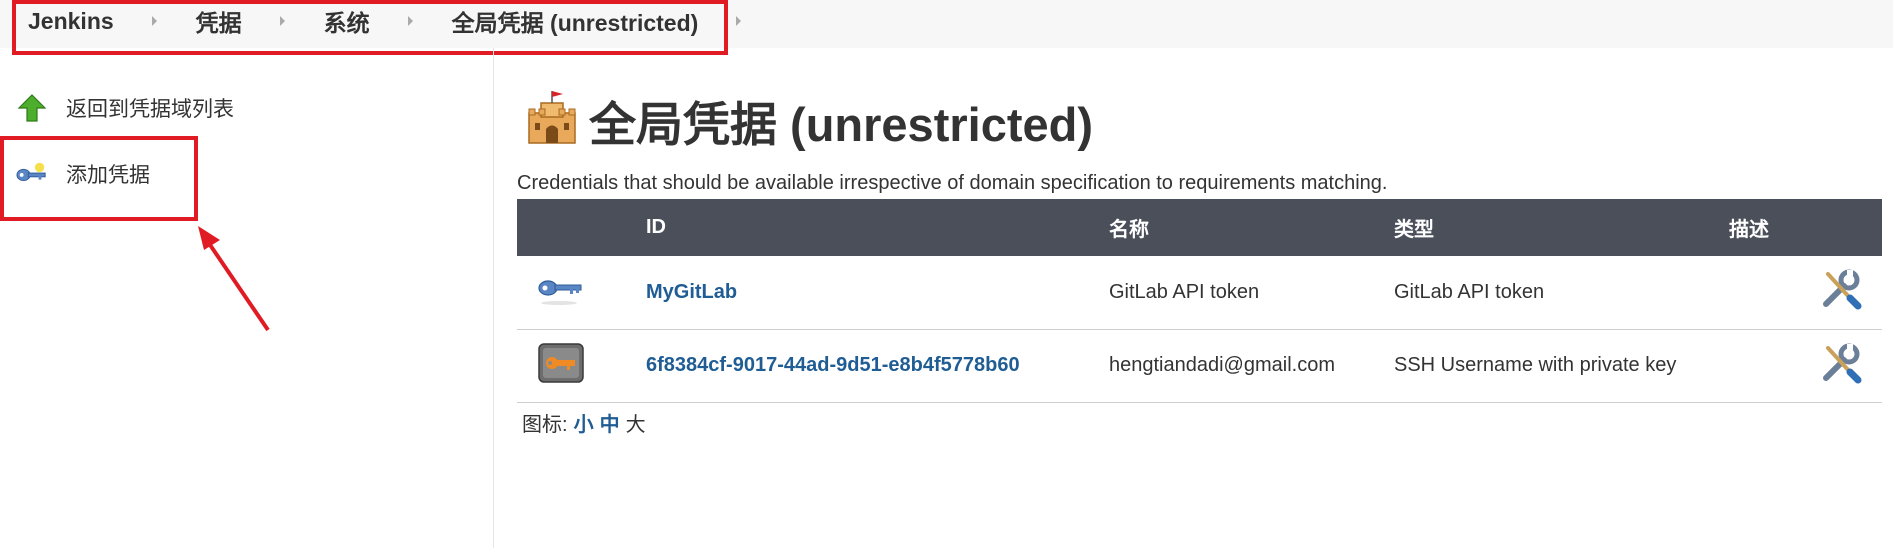 Image resolution: width=1893 pixels, height=548 pixels. Describe the element at coordinates (561, 365) in the screenshot. I see `ssh-key-icon` at that location.